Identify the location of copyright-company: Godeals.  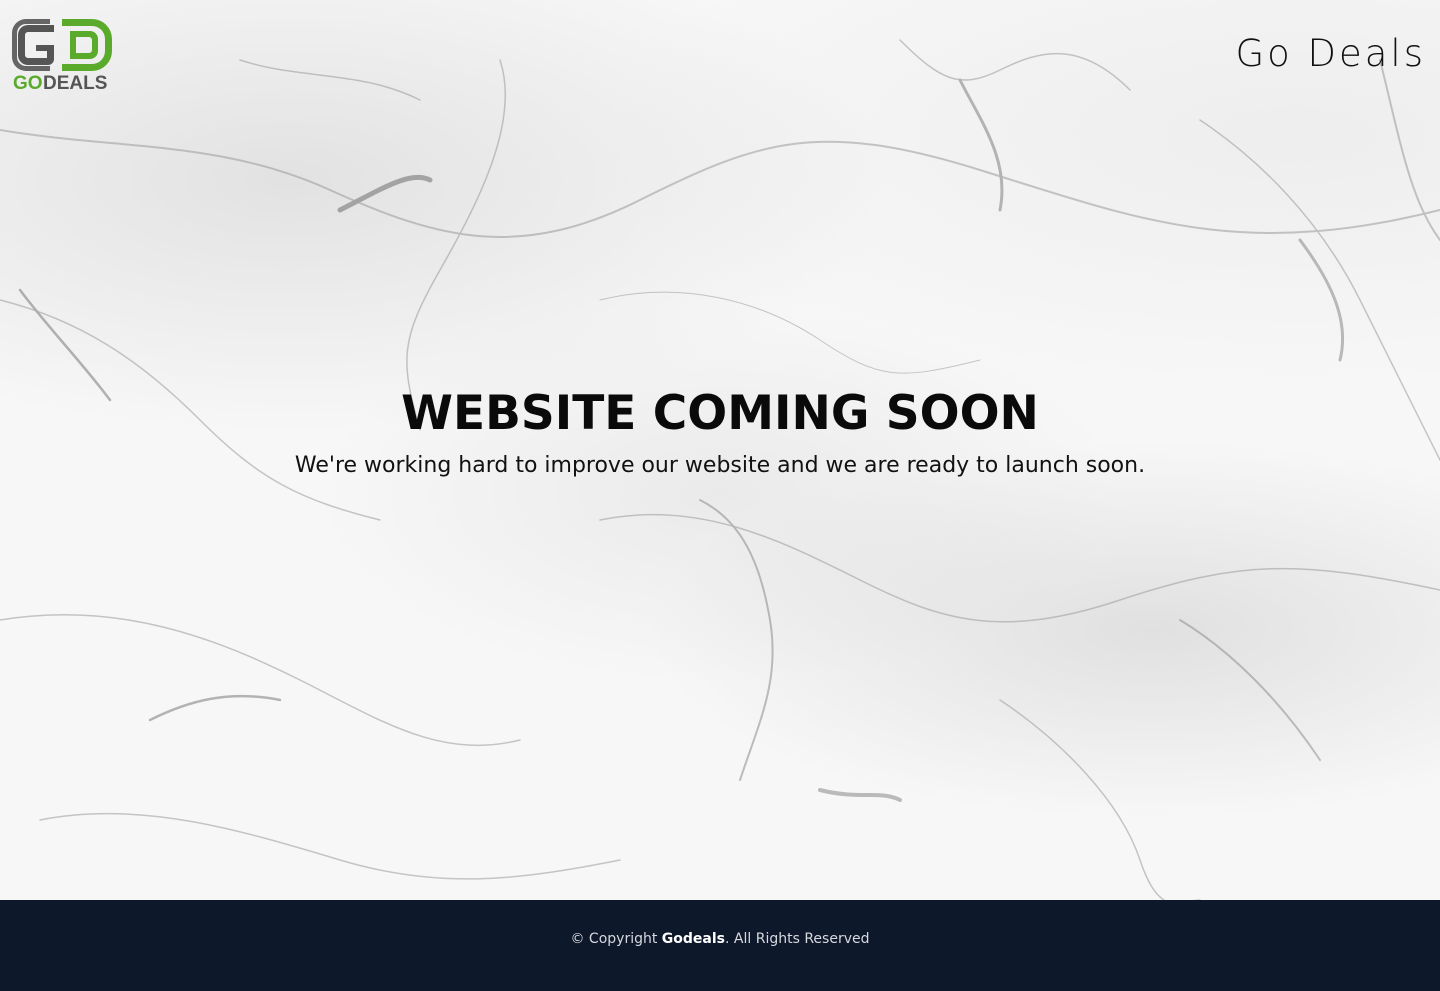
(693, 939).